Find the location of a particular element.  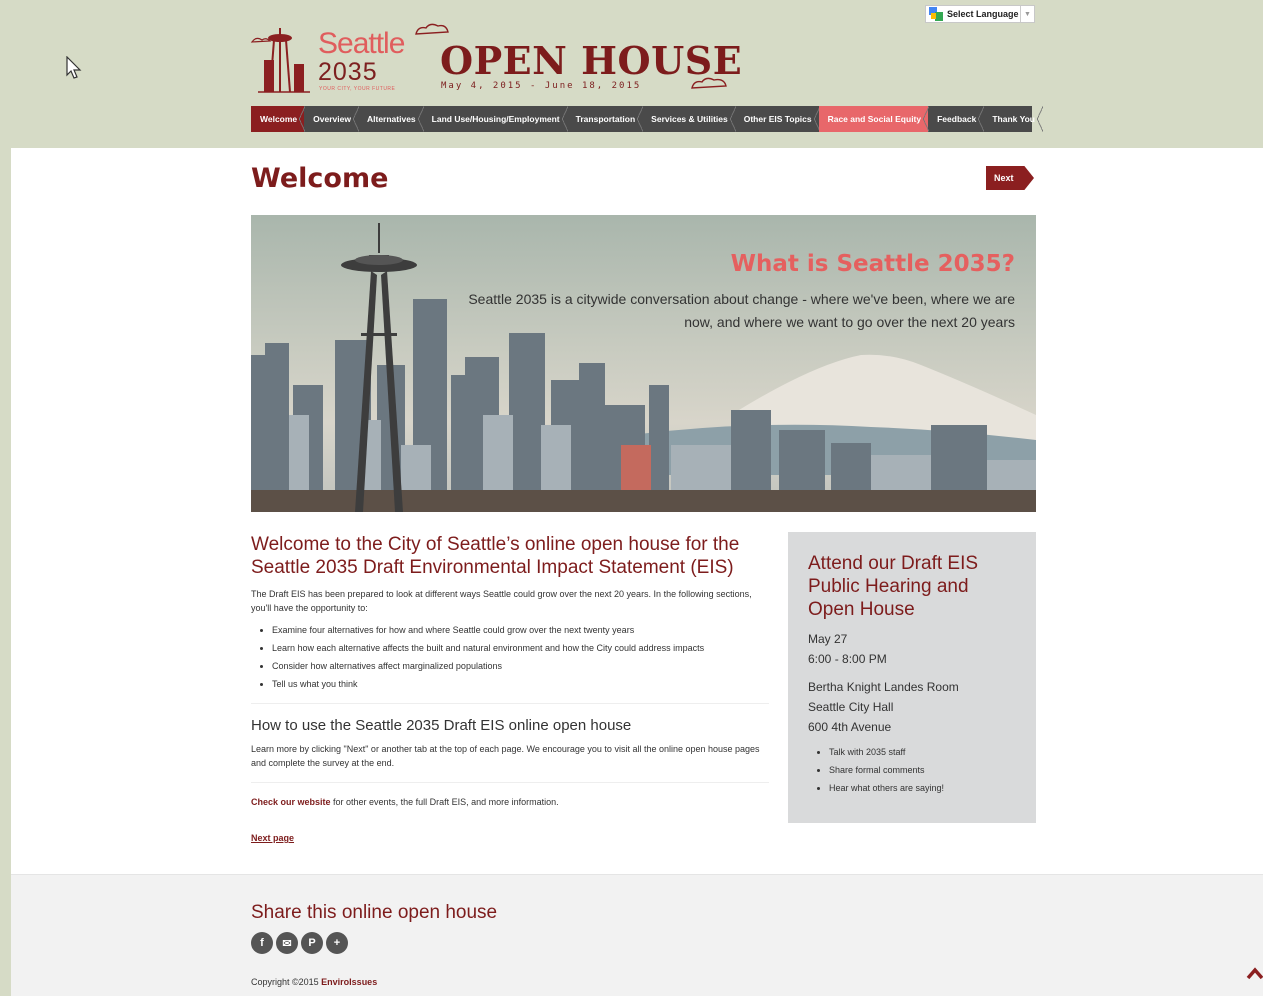

hero-title: What is Seattle 2035? is located at coordinates (872, 264).